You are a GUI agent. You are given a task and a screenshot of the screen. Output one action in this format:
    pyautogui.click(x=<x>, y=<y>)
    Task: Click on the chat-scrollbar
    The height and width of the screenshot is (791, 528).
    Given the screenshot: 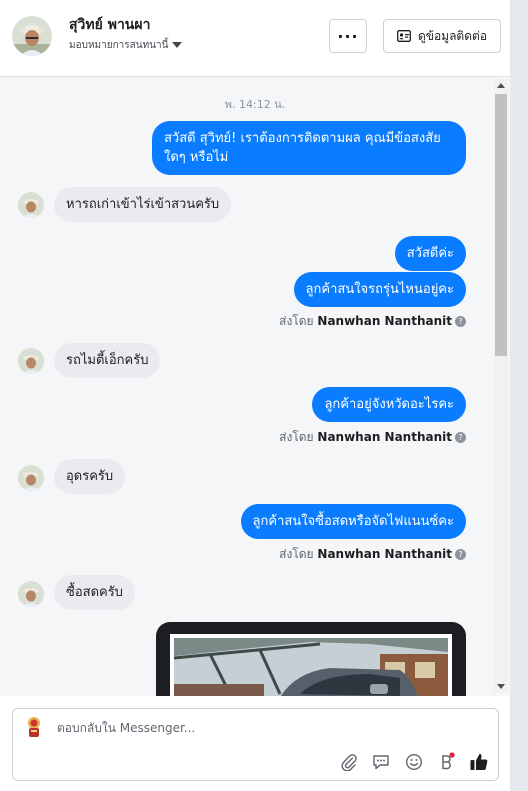 What is the action you would take?
    pyautogui.click(x=501, y=386)
    